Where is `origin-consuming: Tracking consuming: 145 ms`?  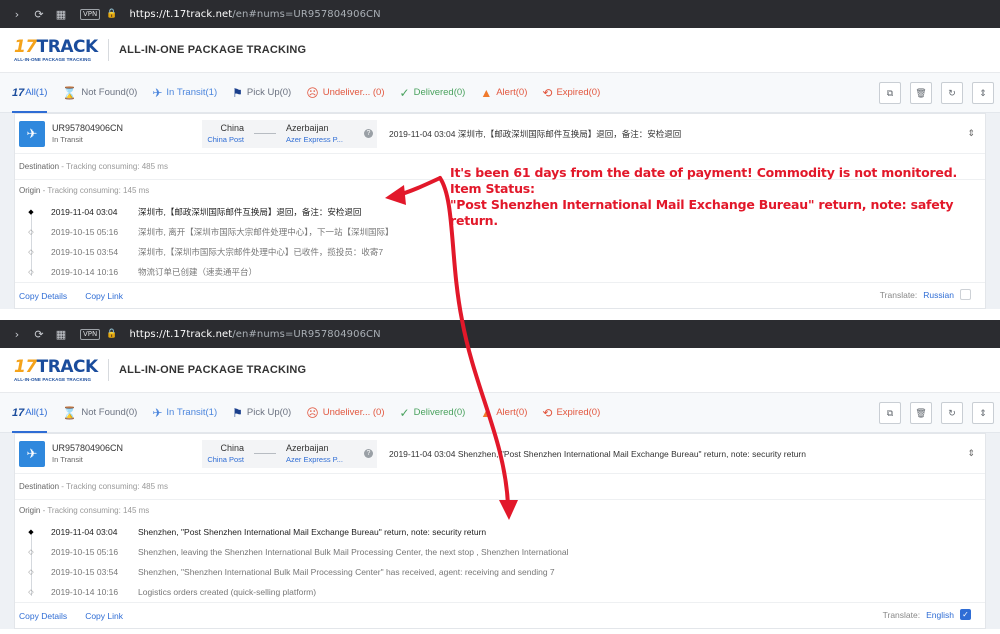 origin-consuming: Tracking consuming: 145 ms is located at coordinates (98, 190).